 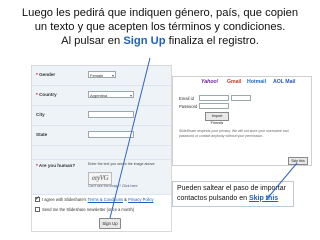 I want to click on terms-link: Terms & Conditions, so click(x=106, y=199).